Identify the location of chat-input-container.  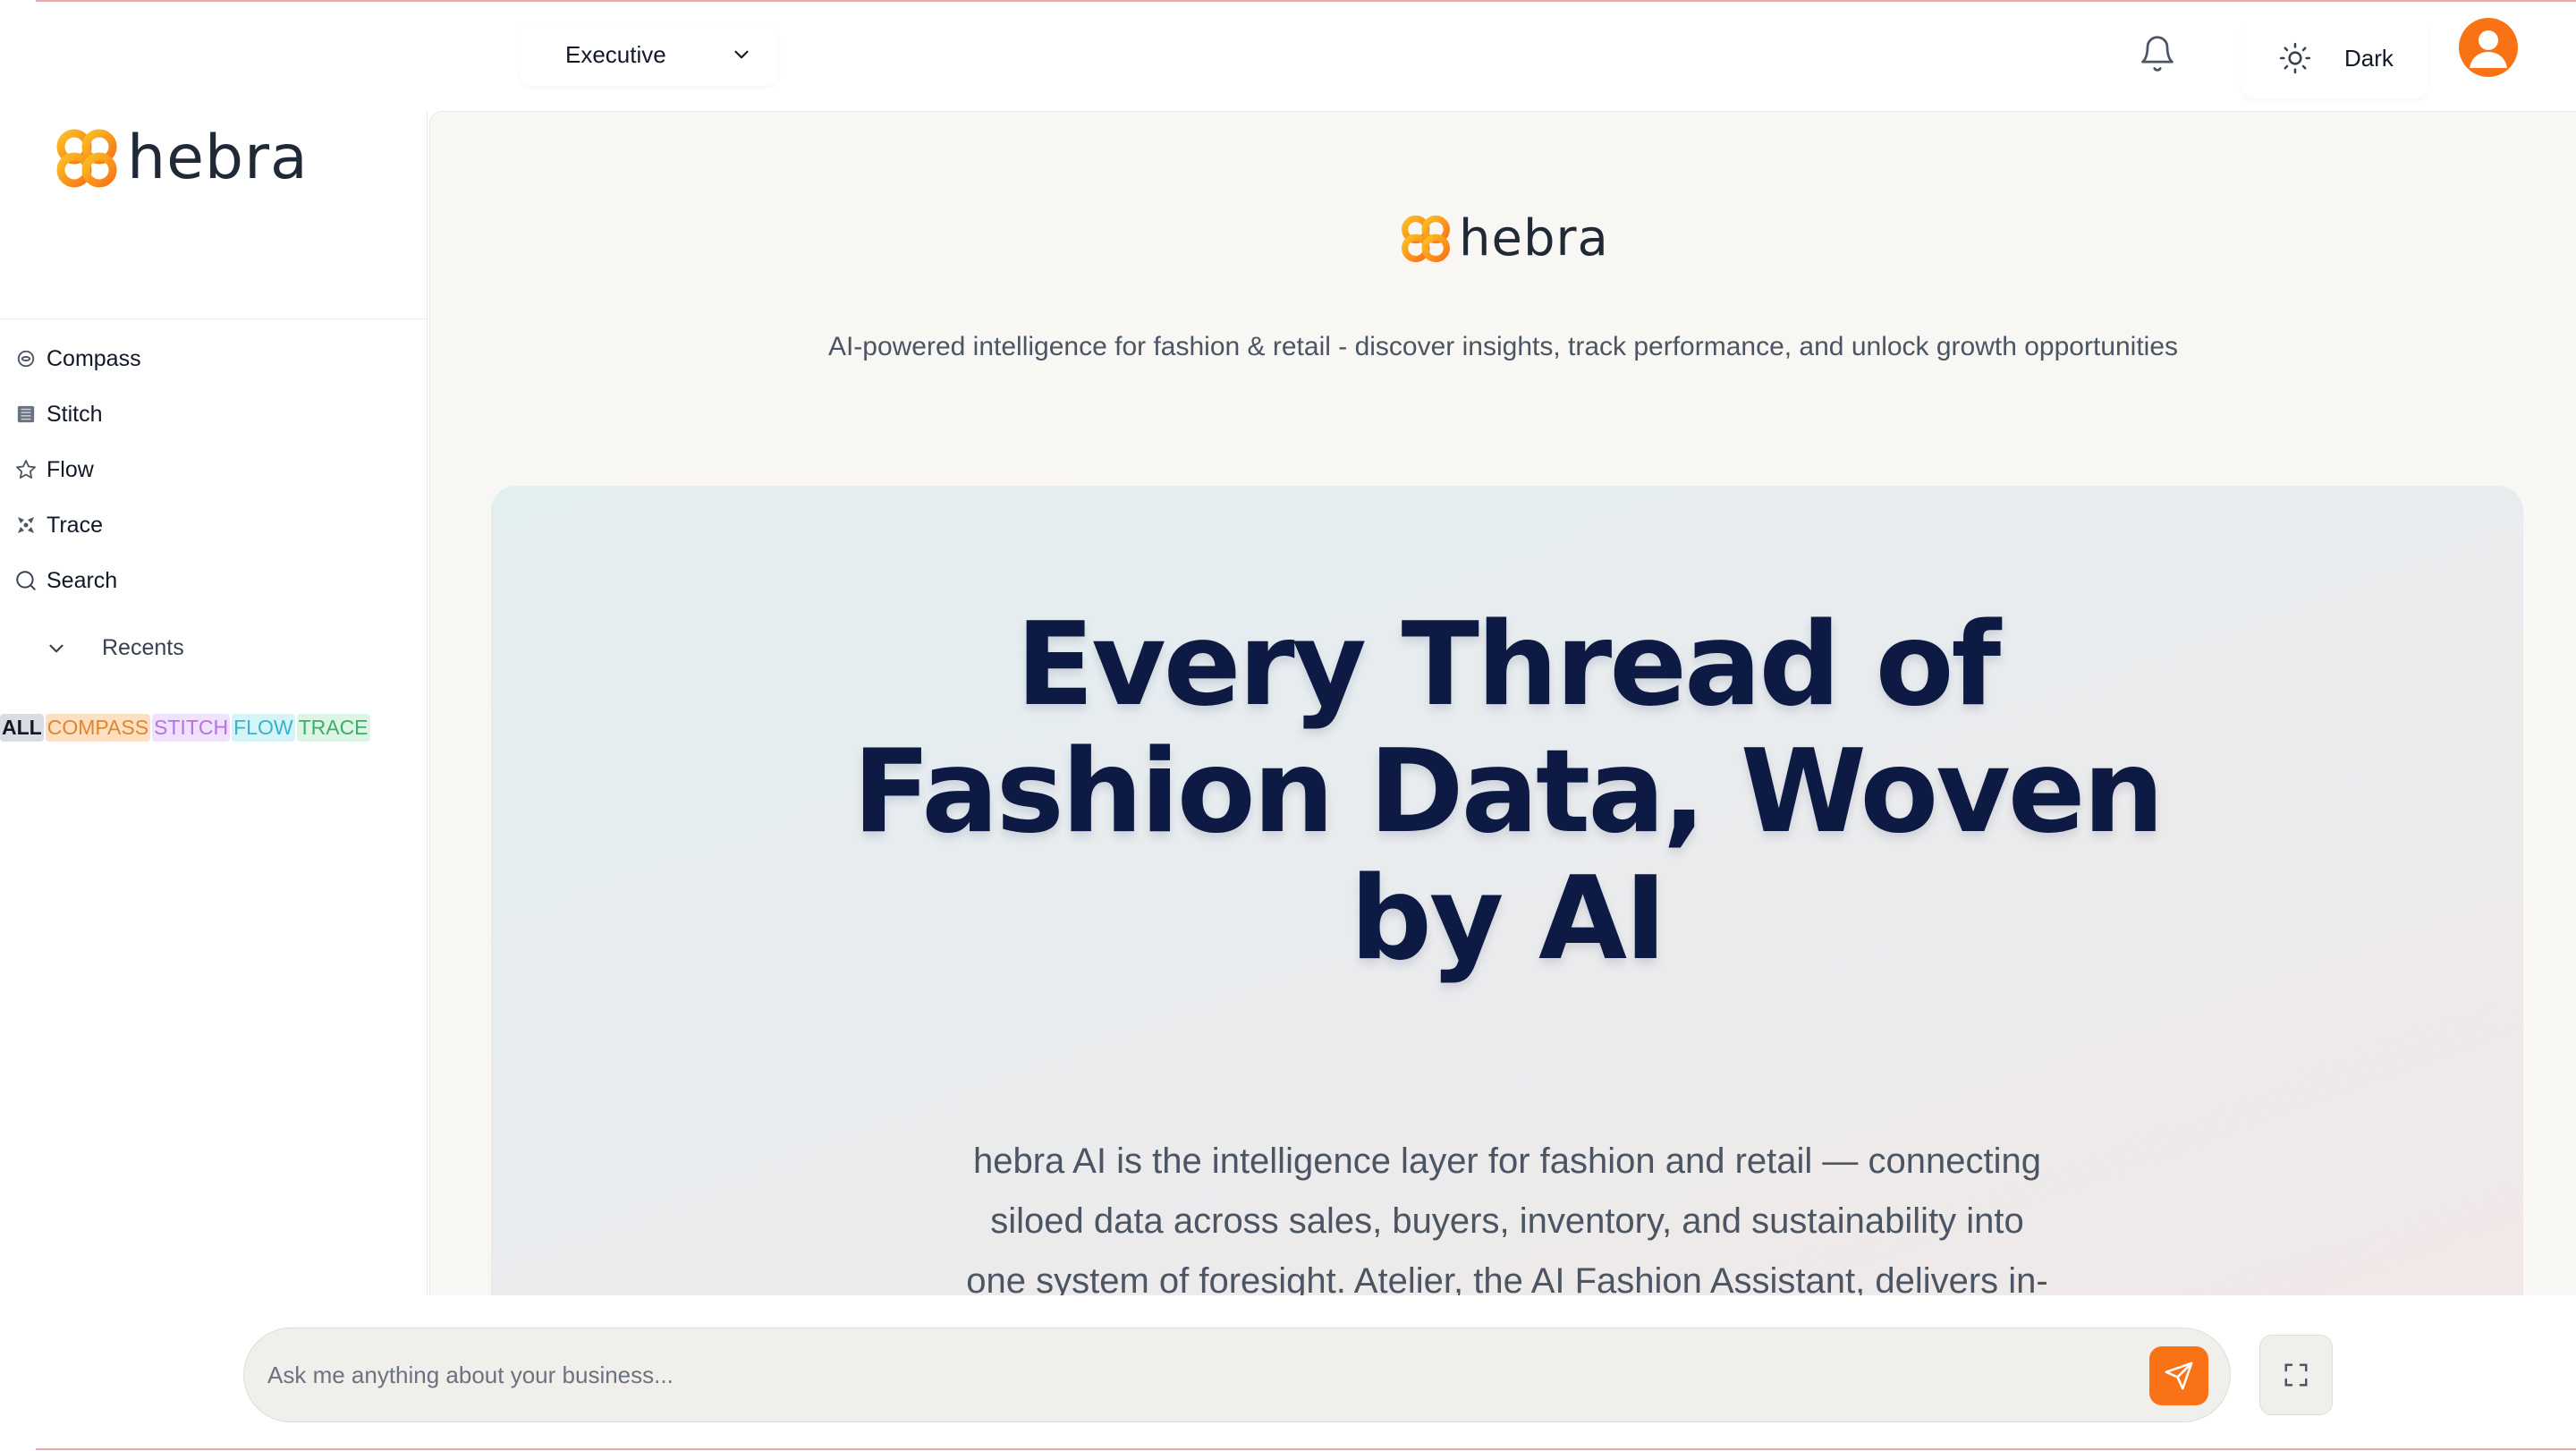
(1237, 1375).